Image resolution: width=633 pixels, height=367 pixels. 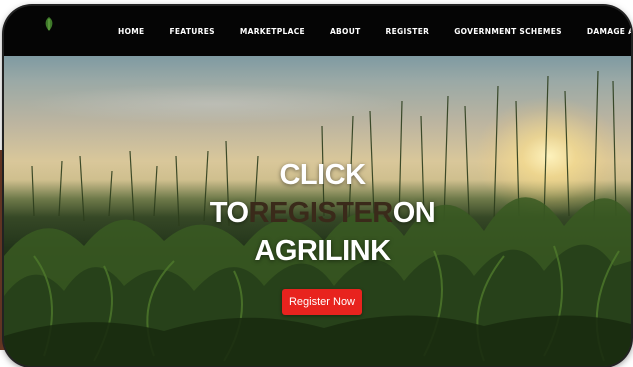 I want to click on nav-register: REGISTER, so click(x=408, y=31).